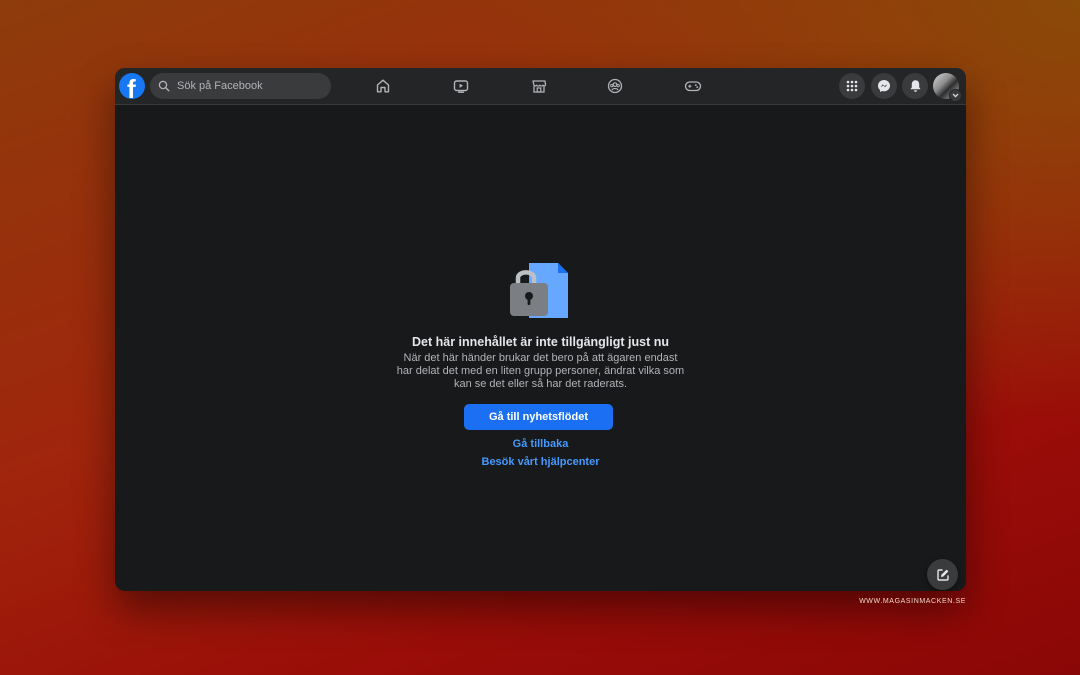 This screenshot has width=1080, height=675. I want to click on watch-video-icon, so click(461, 86).